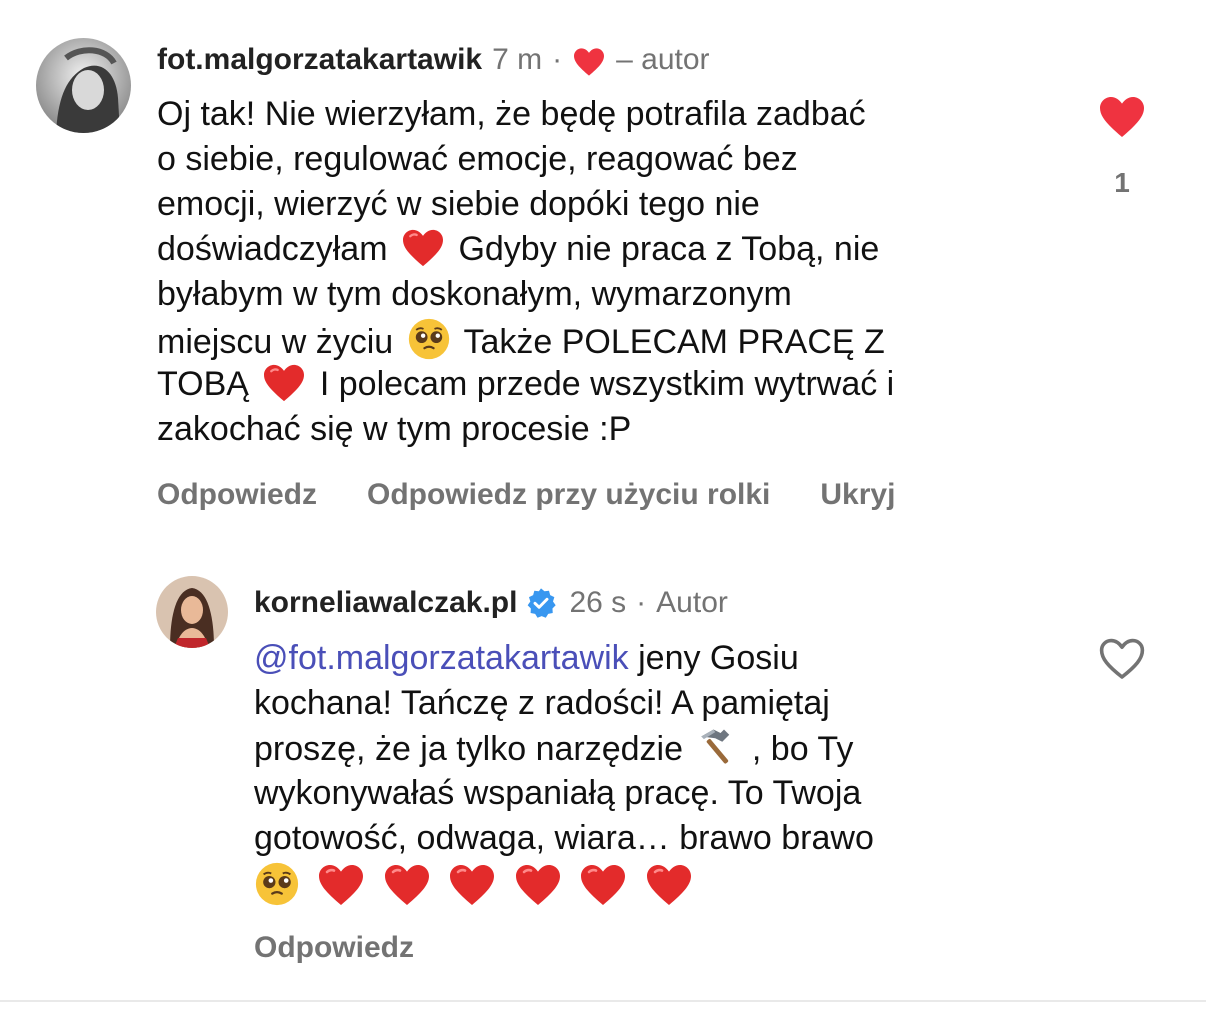  Describe the element at coordinates (1122, 117) in the screenshot. I see `like-heart-filled-icon` at that location.